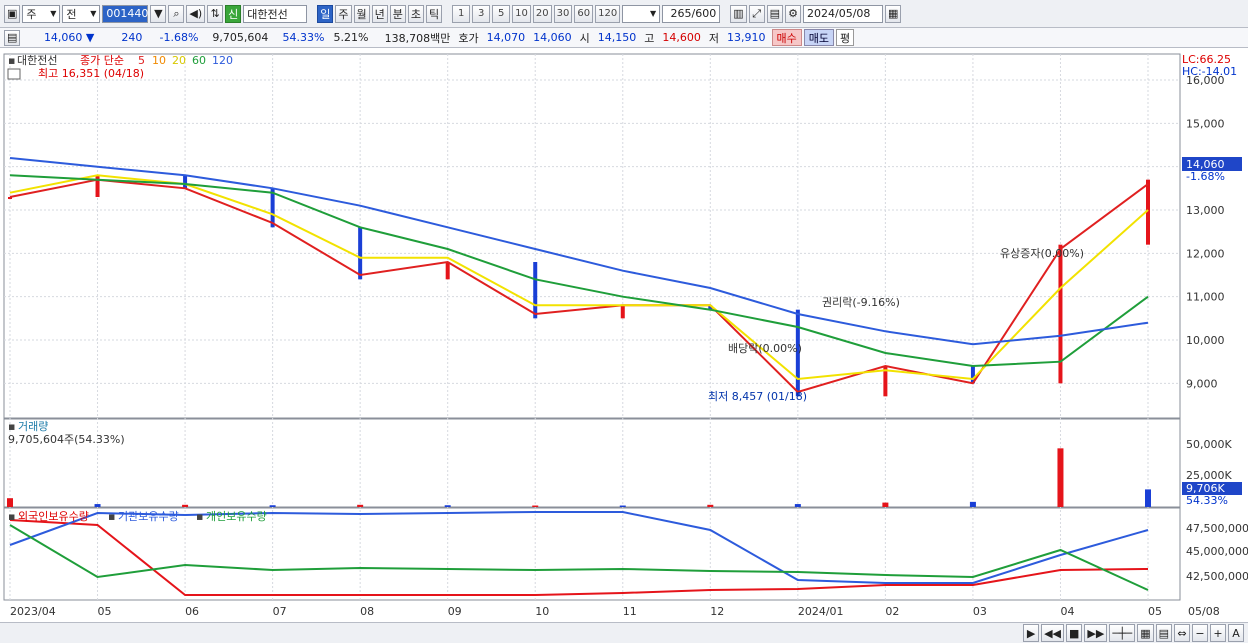 Image resolution: width=1248 pixels, height=643 pixels. I want to click on scope-select: 전 ▼, so click(81, 13).